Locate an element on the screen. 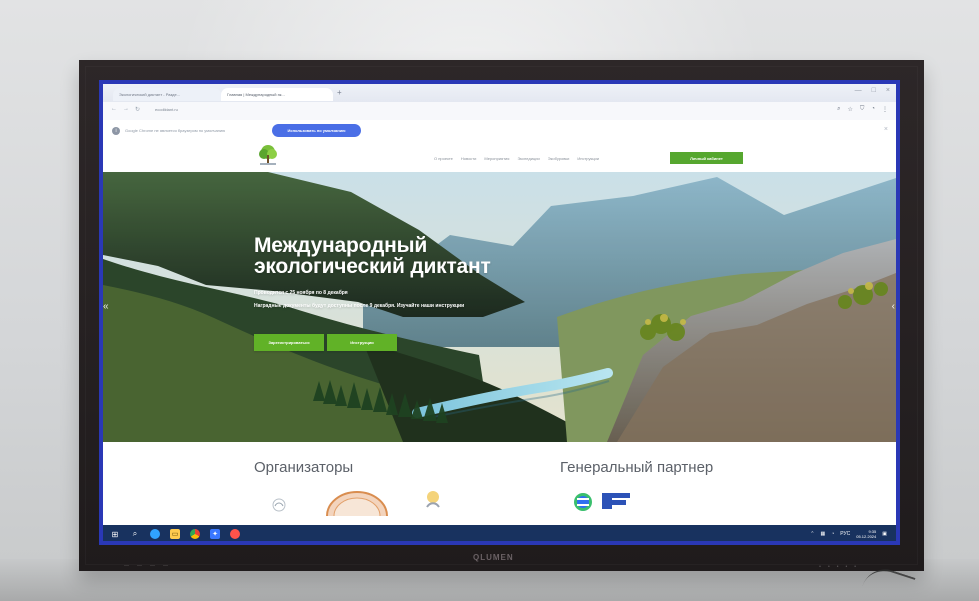  menu-icon: ⋮ is located at coordinates (885, 109).